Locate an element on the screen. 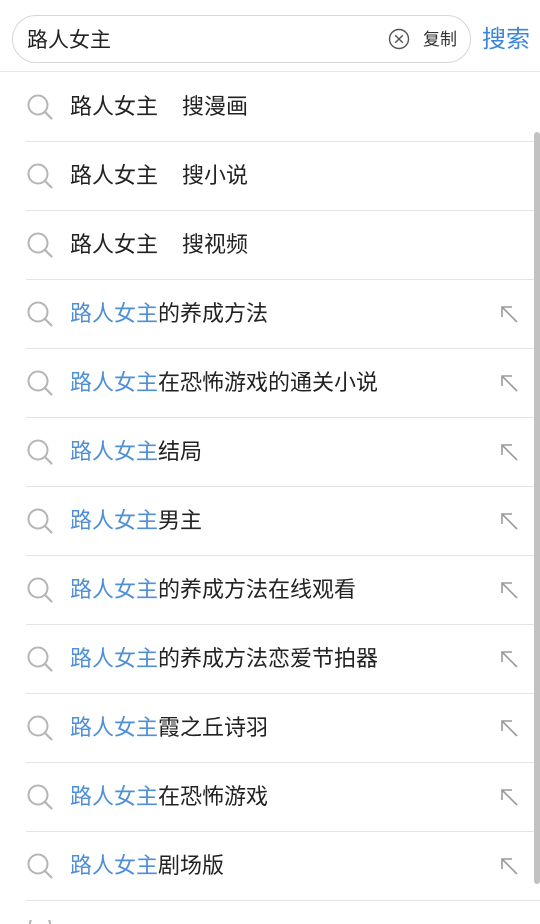  suggestion-text: 路人女主剧场版 is located at coordinates (147, 867).